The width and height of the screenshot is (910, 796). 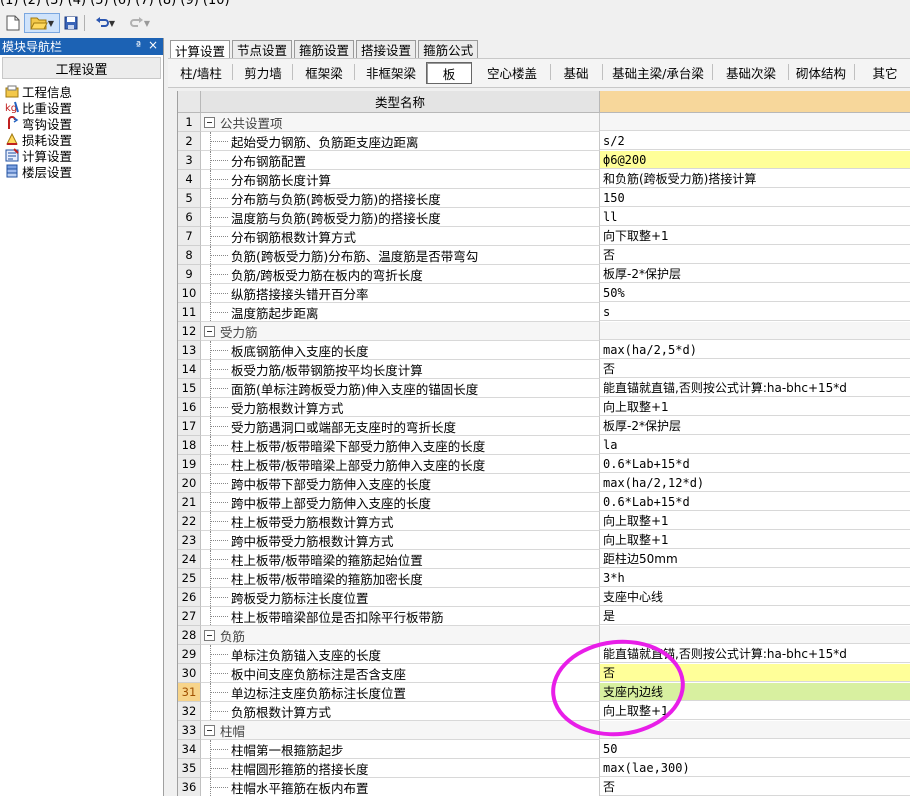 What do you see at coordinates (755, 293) in the screenshot?
I see `value-cell: 50%` at bounding box center [755, 293].